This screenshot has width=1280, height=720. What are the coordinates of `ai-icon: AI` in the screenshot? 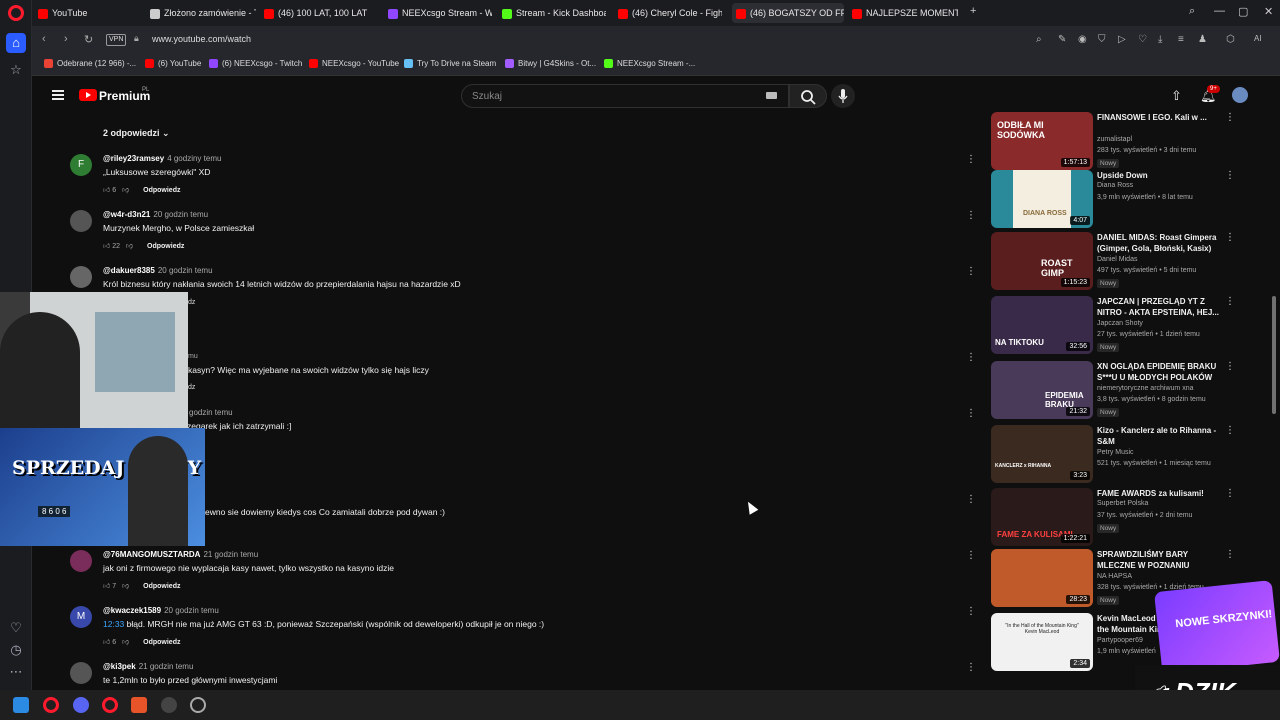 It's located at (1258, 38).